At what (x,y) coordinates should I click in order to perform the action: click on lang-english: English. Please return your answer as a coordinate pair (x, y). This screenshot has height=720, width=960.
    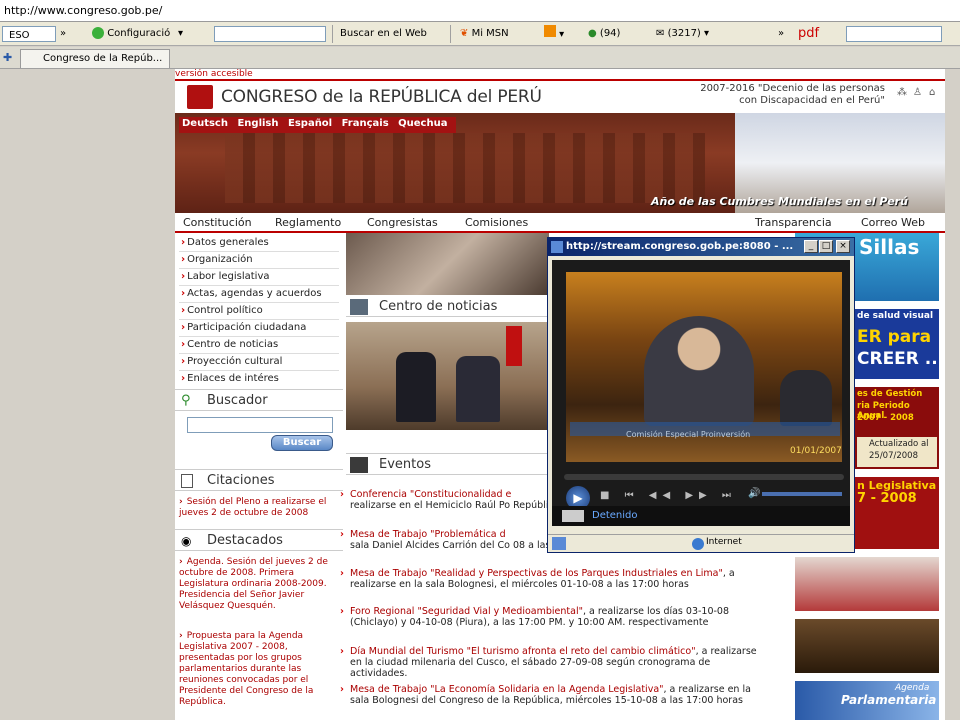
    Looking at the image, I should click on (257, 123).